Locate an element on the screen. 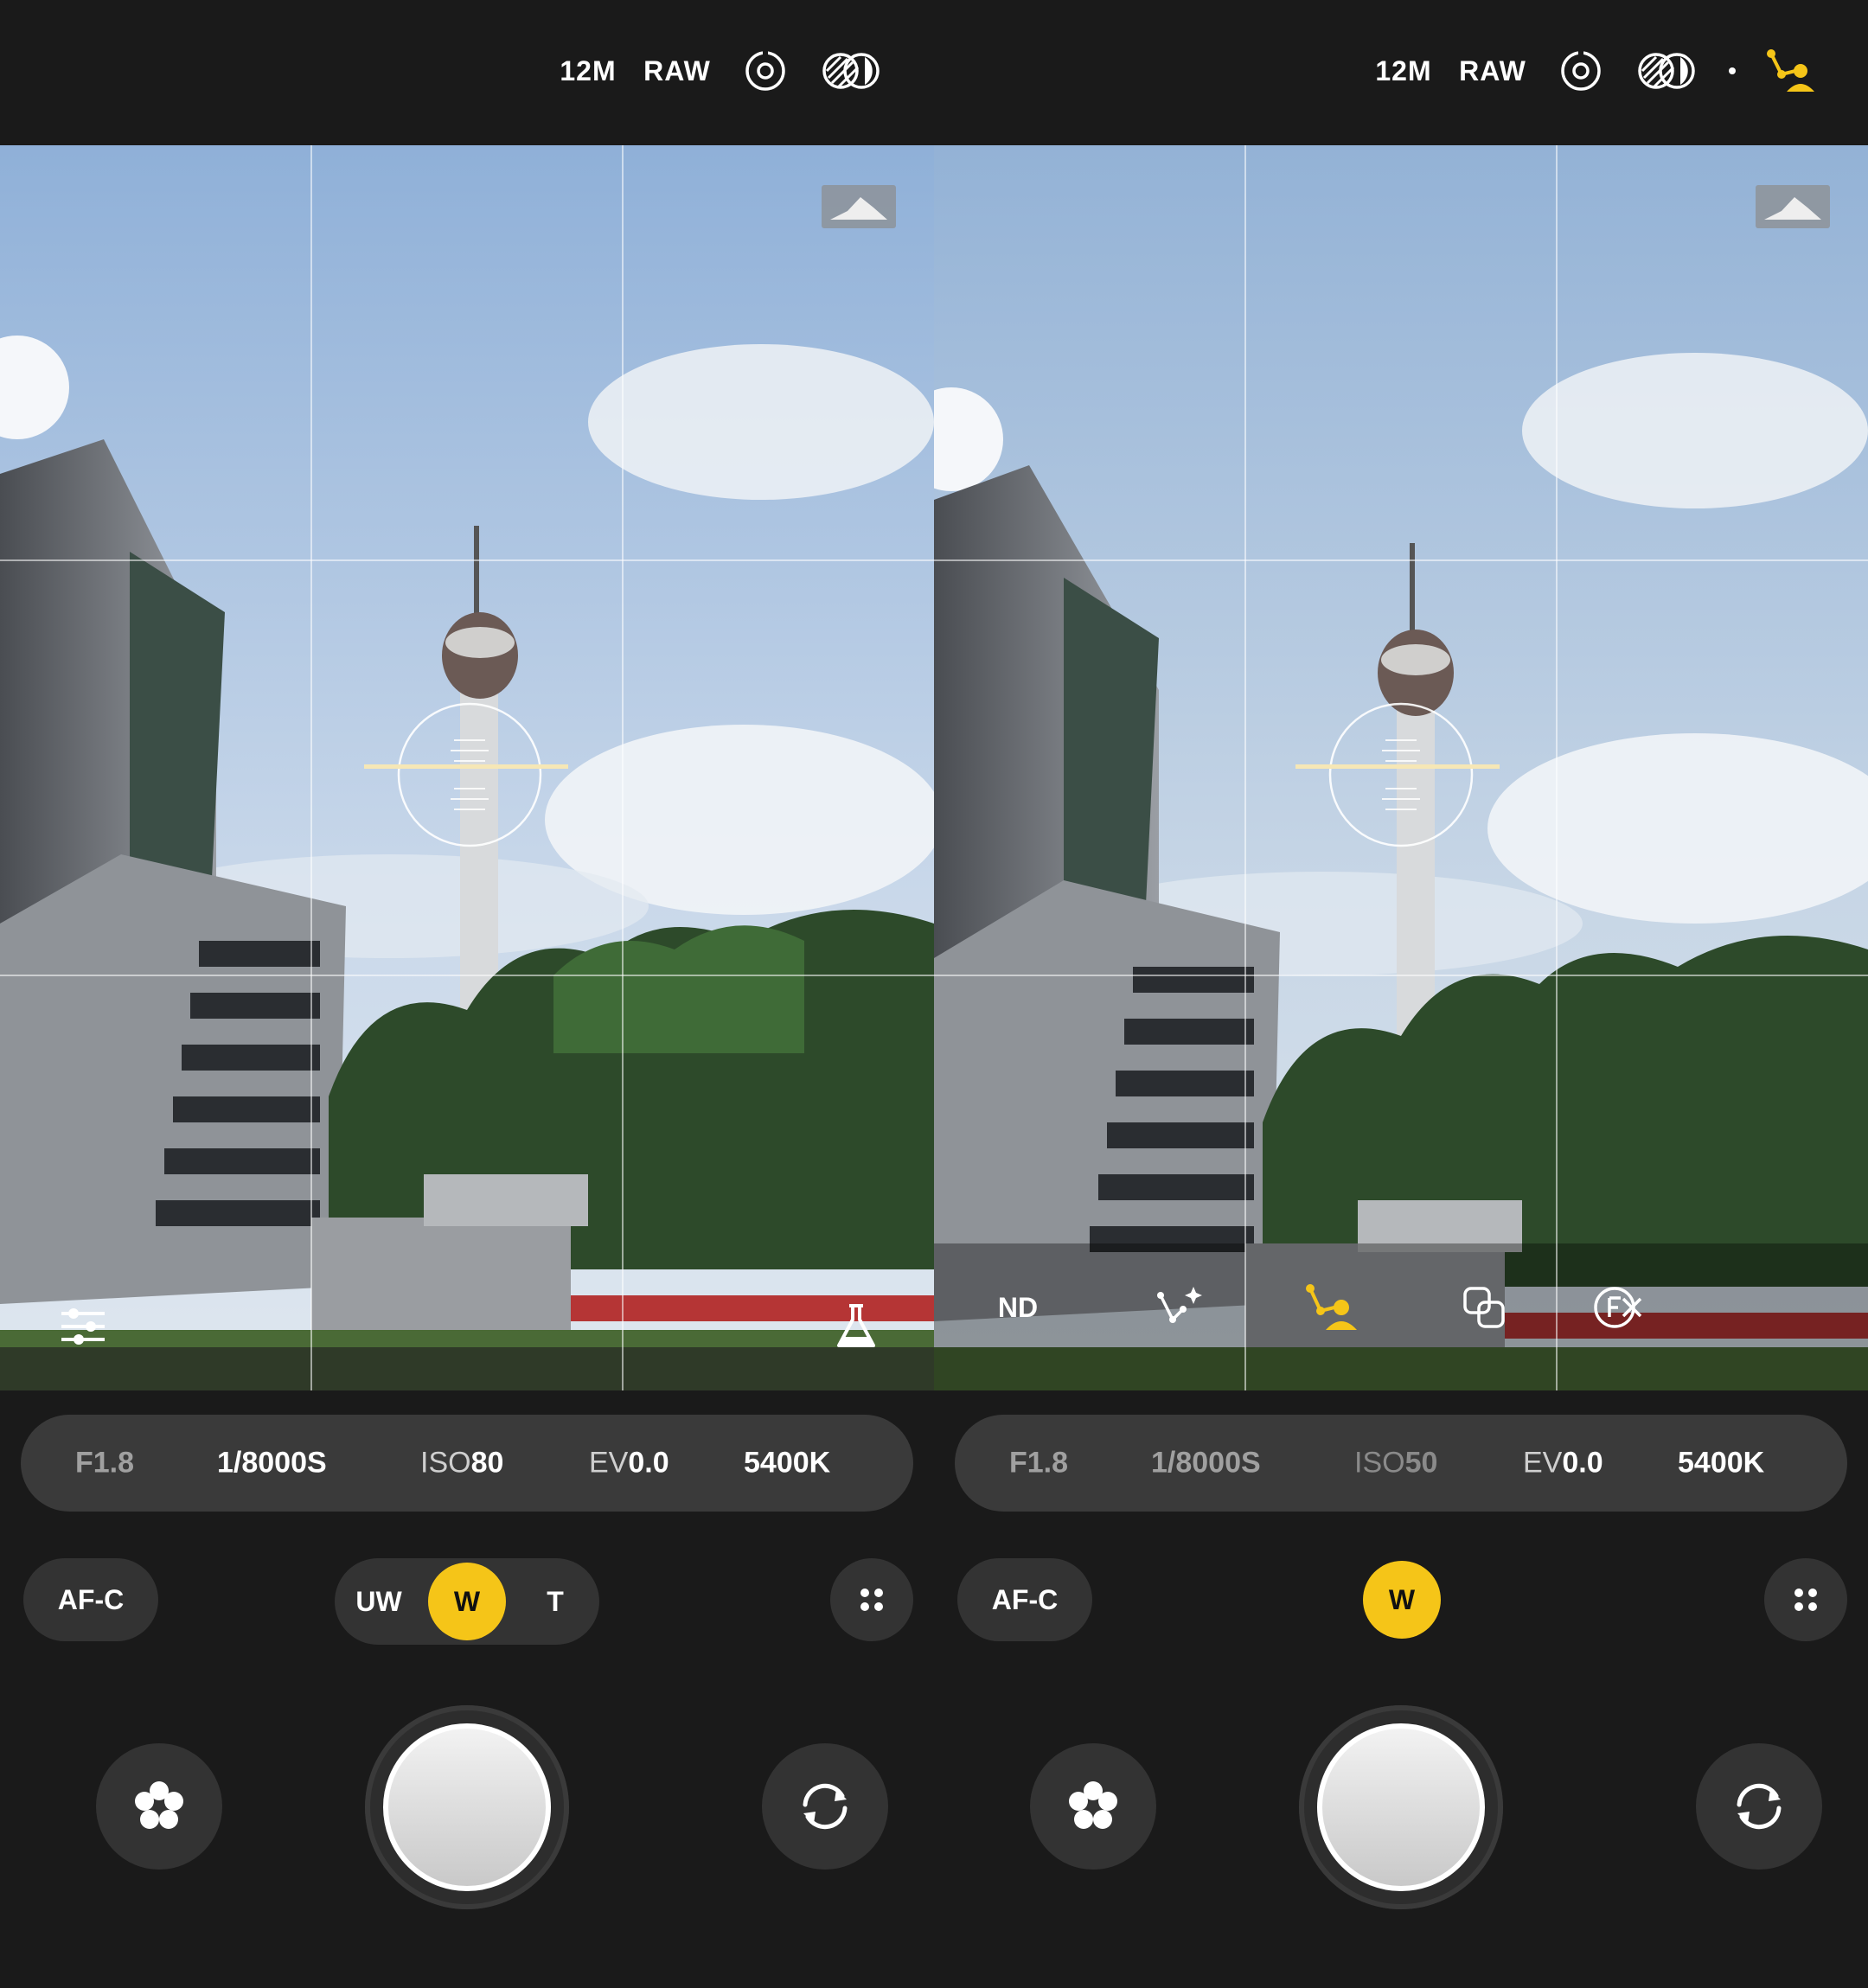  lens-t: T is located at coordinates (555, 1601).